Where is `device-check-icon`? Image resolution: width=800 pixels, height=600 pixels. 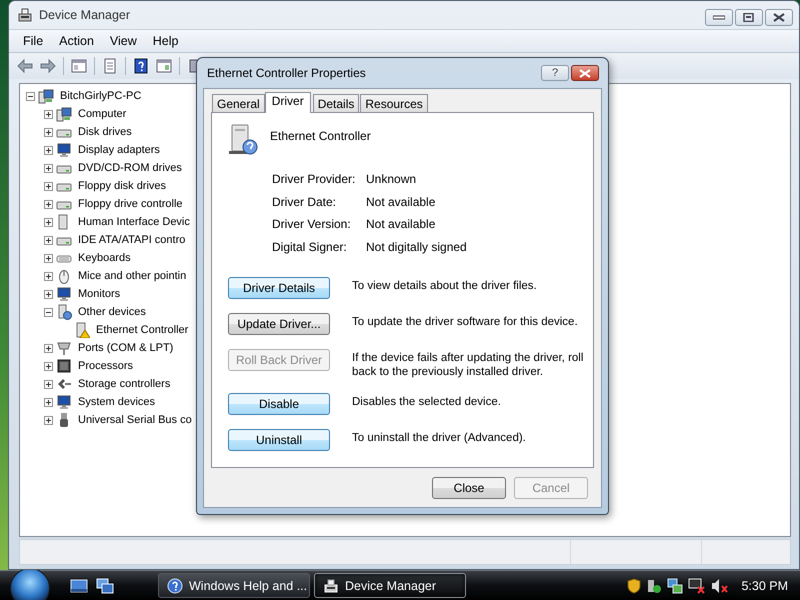
device-check-icon is located at coordinates (654, 586).